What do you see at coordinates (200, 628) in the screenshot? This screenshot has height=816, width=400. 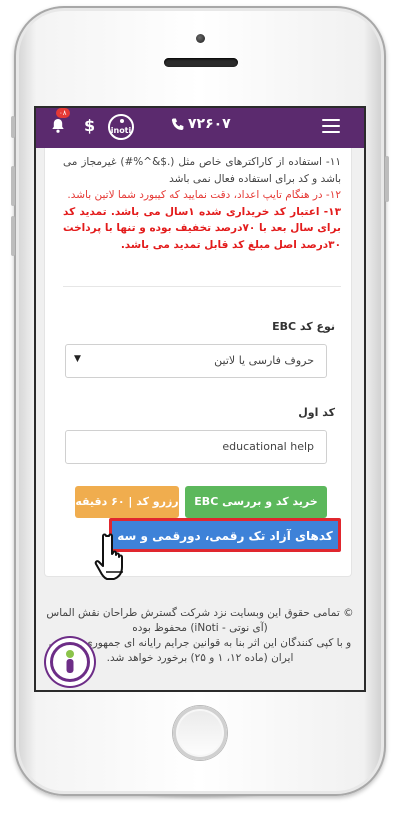 I see `footer-line-2: (آی نوتی - iNoti) محفوظ بوده` at bounding box center [200, 628].